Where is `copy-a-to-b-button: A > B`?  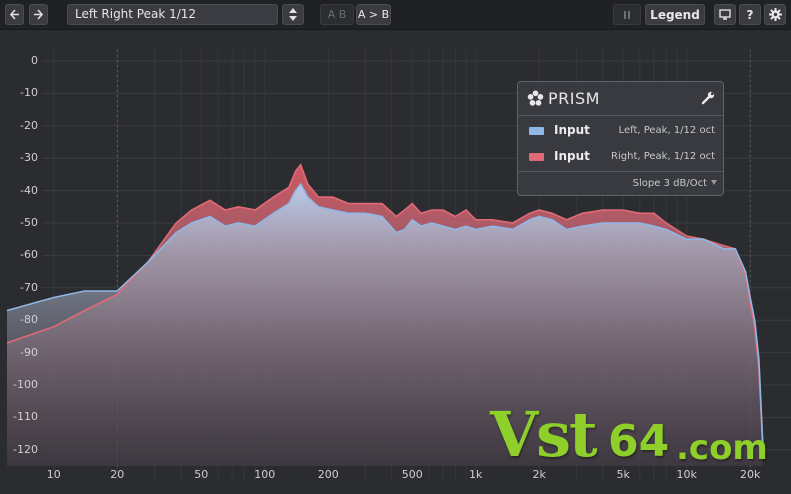
copy-a-to-b-button: A > B is located at coordinates (373, 14).